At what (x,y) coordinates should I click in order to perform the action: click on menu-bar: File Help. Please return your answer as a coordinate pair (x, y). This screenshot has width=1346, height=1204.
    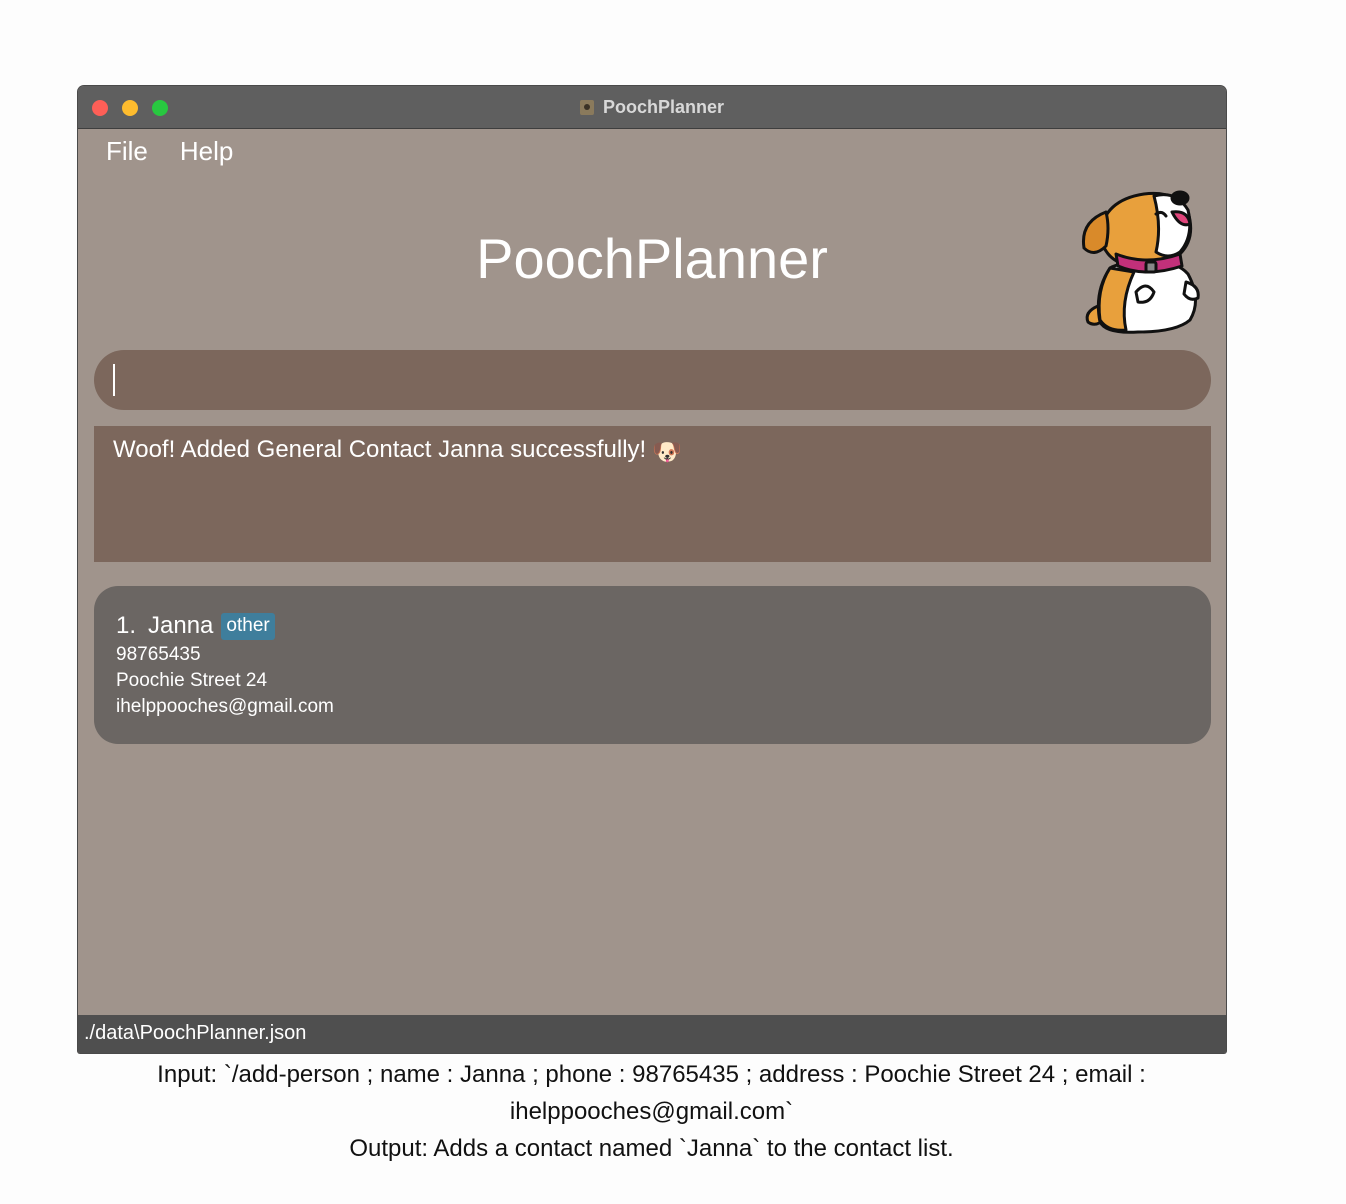
    Looking at the image, I should click on (169, 151).